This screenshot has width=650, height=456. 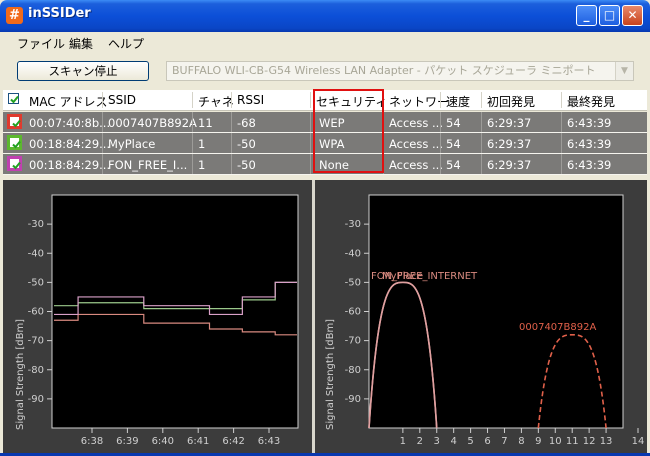 I want to click on y-tick-label: -90, so click(x=353, y=399).